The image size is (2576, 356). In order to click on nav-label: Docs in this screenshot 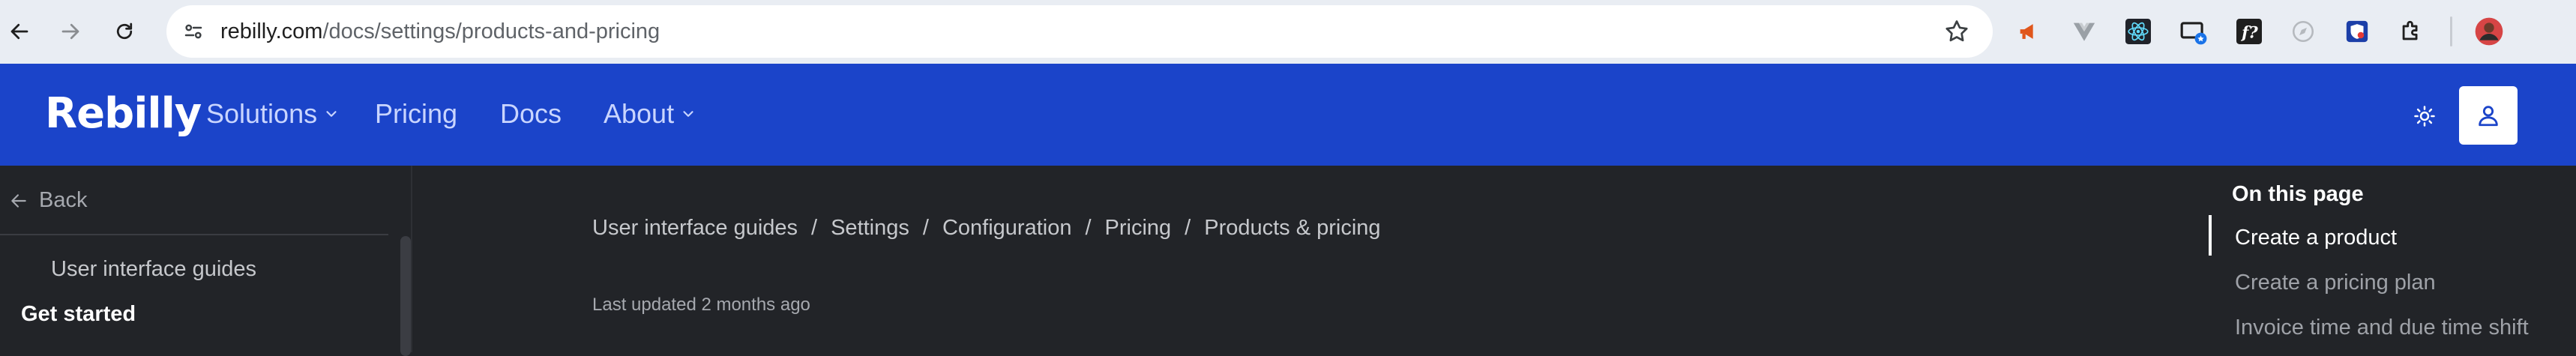, I will do `click(531, 113)`.